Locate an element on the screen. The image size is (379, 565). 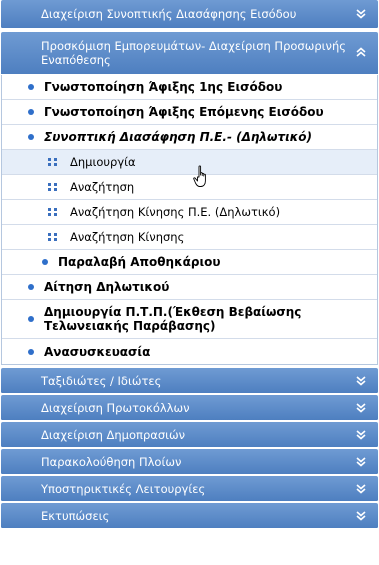
section-label: Διαχείριση Συνοπτικής Διασάφησης Εισόδου is located at coordinates (169, 14).